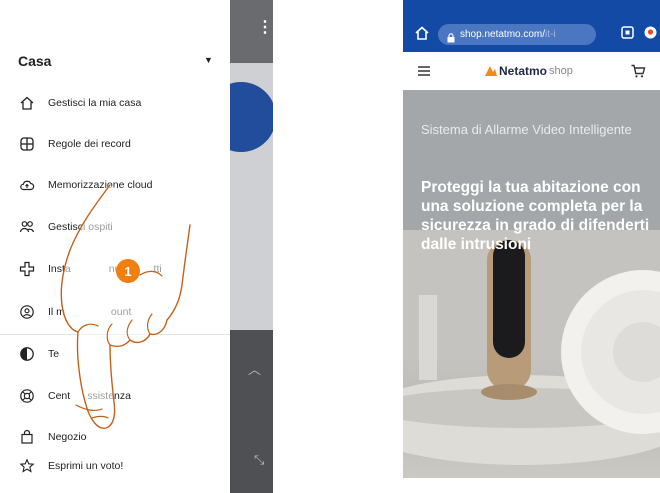 The image size is (660, 493). Describe the element at coordinates (650, 32) in the screenshot. I see `browser-extension-icon` at that location.